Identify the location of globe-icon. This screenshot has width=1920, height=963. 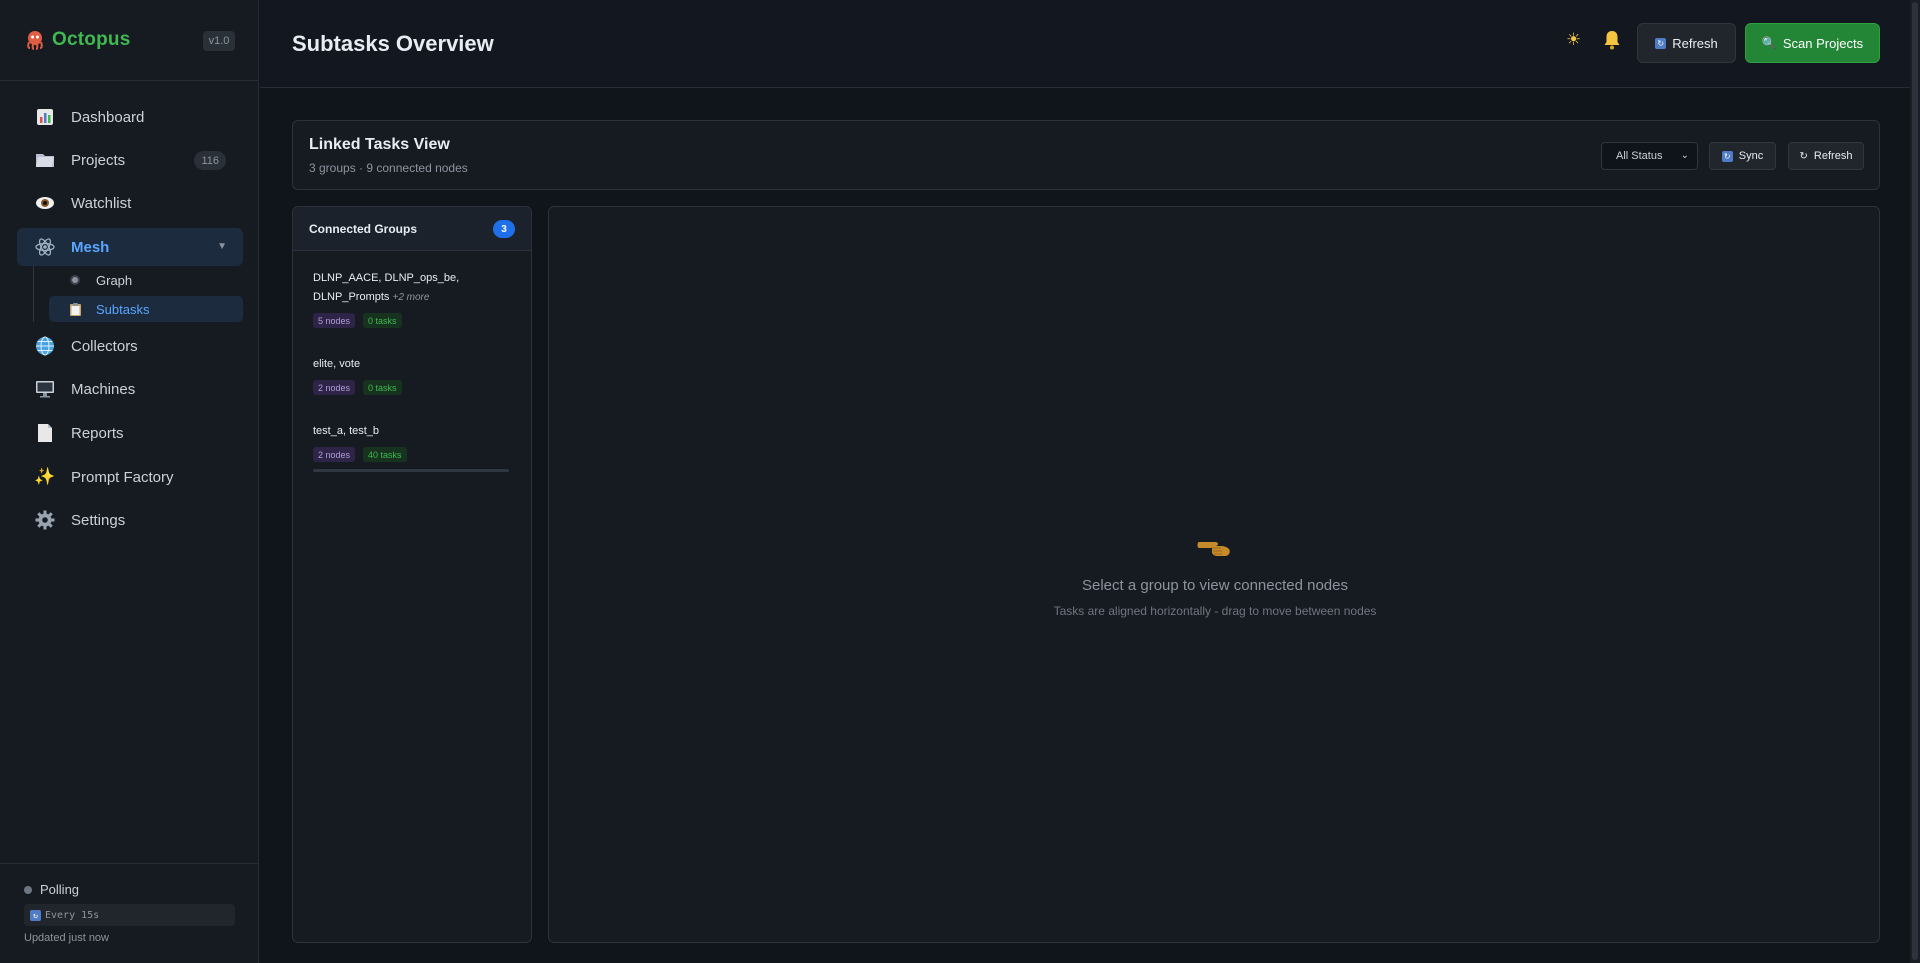
(45, 346).